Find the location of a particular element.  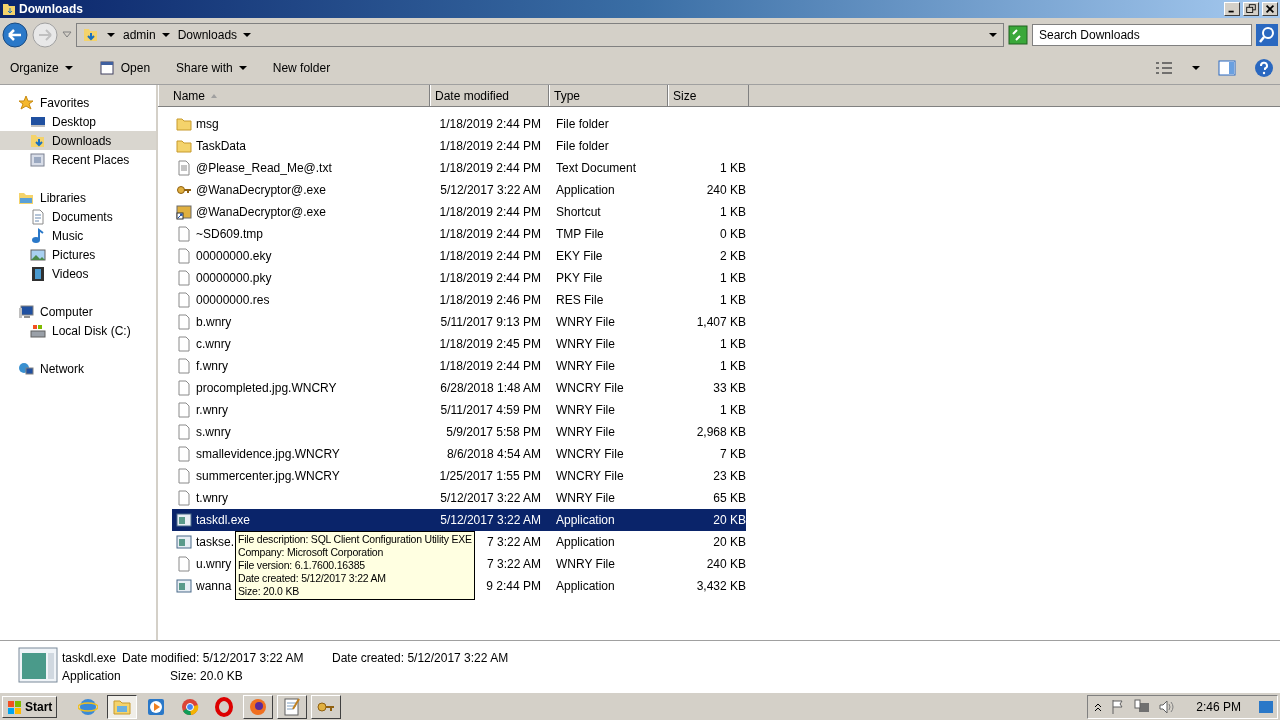

column-header: Size is located at coordinates (708, 95).